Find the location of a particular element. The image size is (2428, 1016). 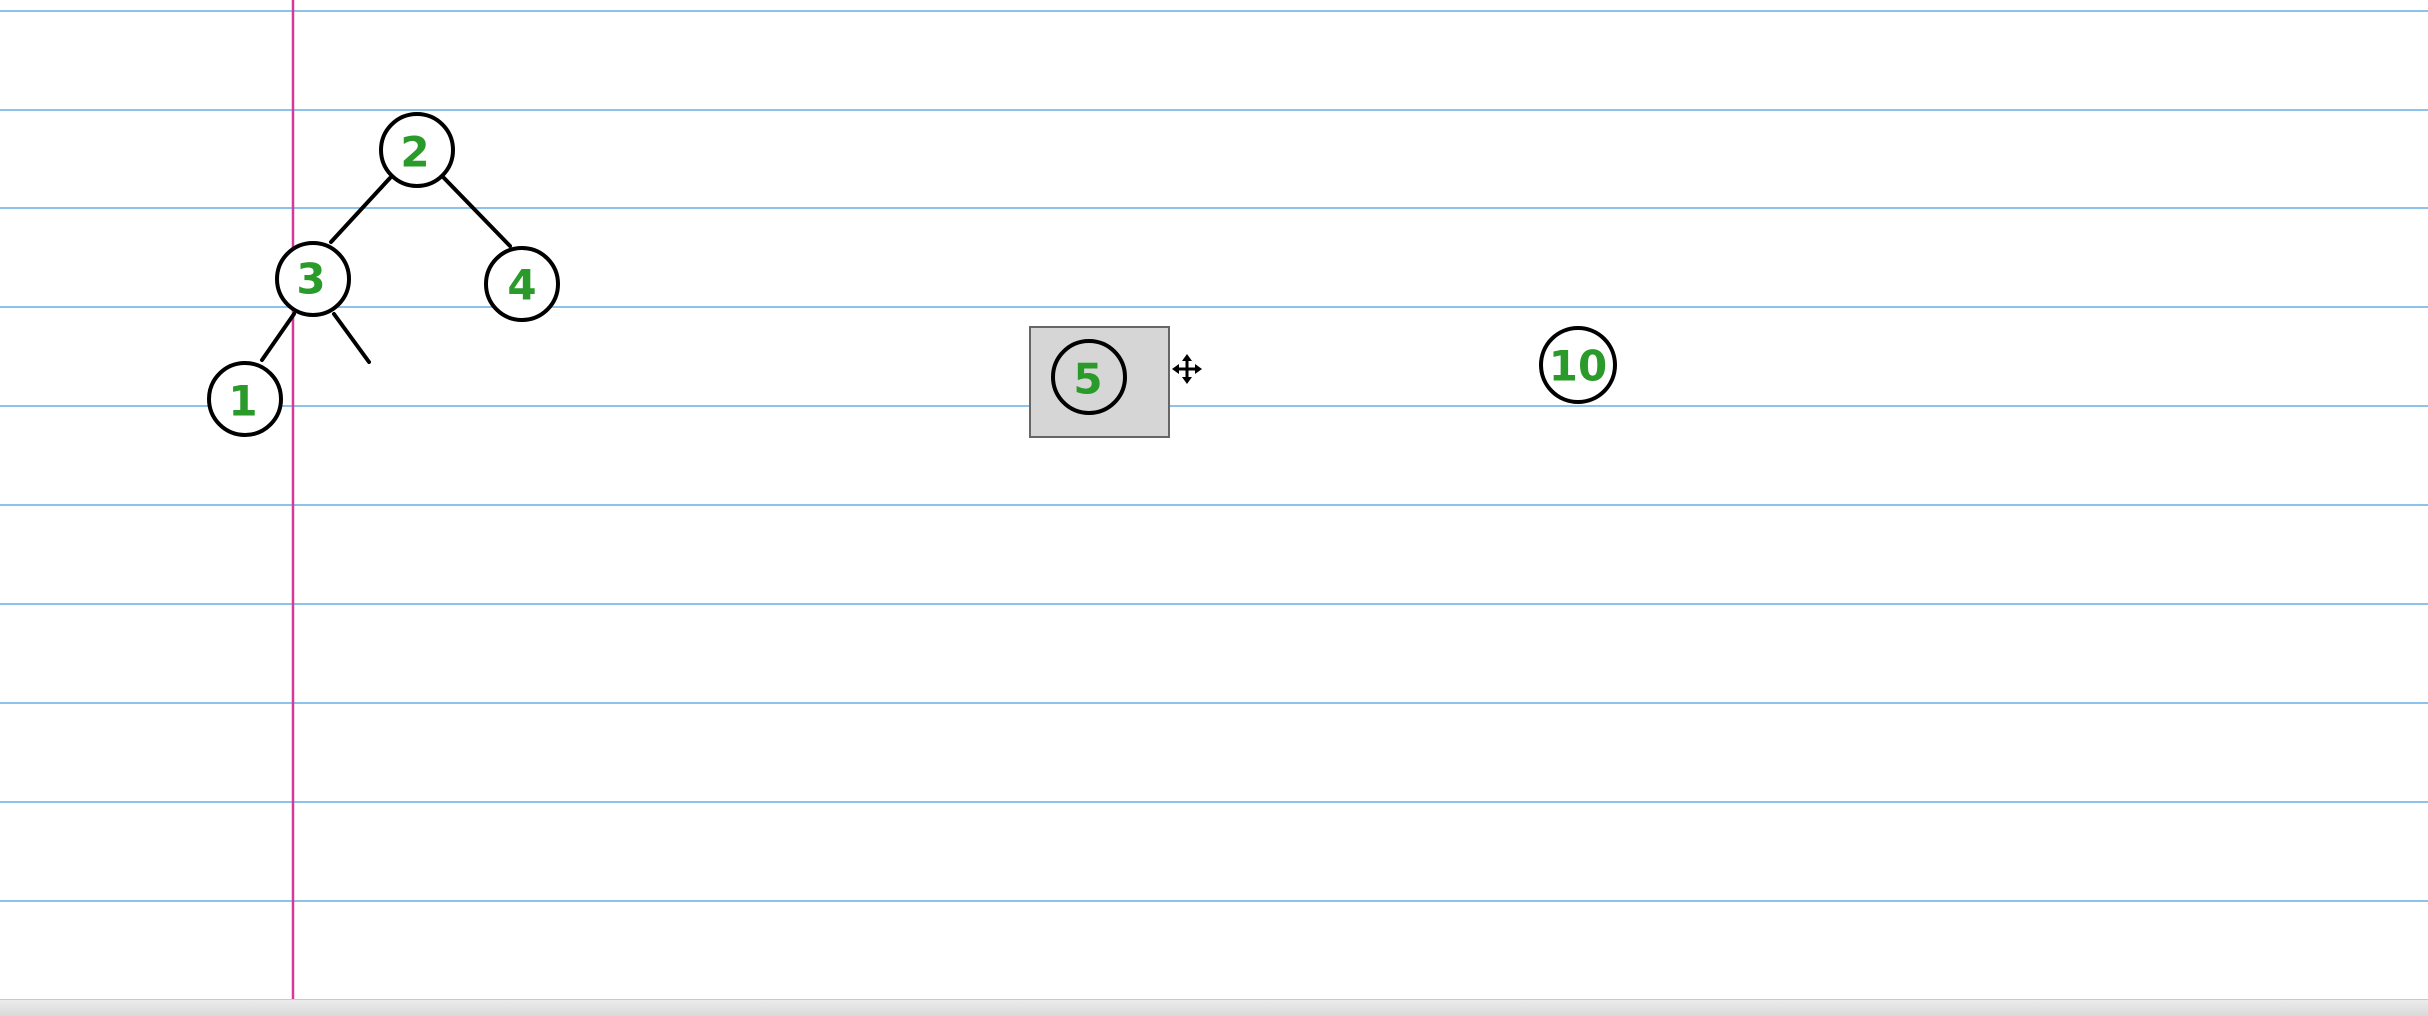

node-label: 4 is located at coordinates (521, 285).